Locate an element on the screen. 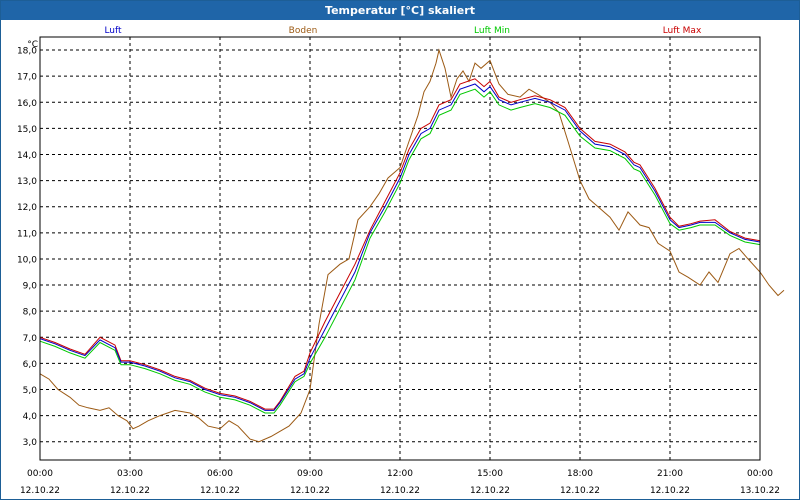 The height and width of the screenshot is (500, 800). x-tick-date: 13.10.22 is located at coordinates (760, 491).